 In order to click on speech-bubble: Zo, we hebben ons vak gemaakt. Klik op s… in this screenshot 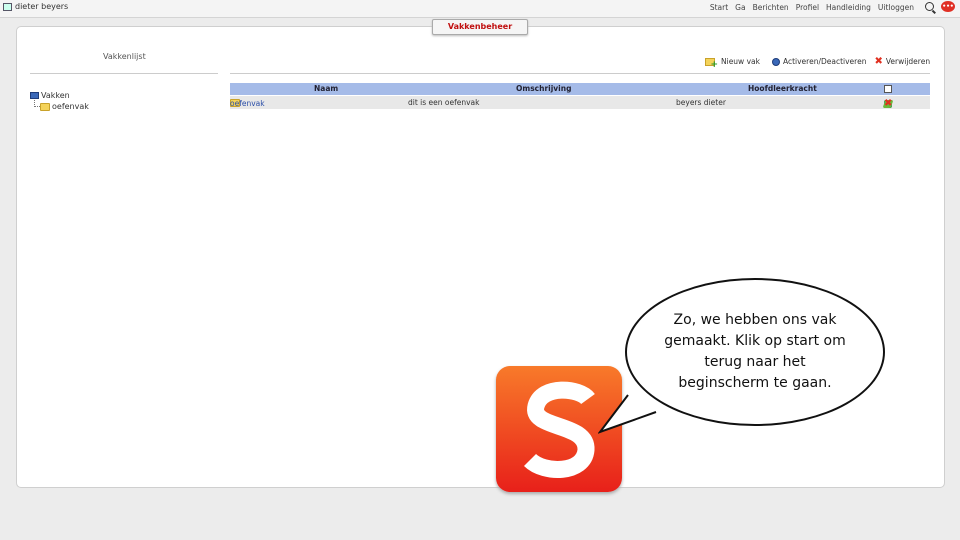, I will do `click(755, 352)`.